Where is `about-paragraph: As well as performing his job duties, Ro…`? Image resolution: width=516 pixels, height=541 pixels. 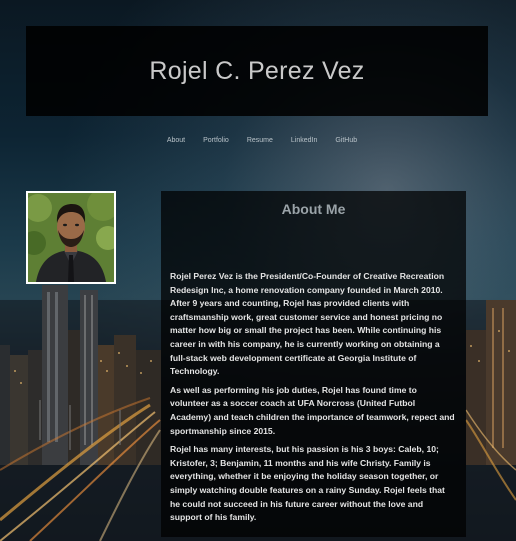 about-paragraph: As well as performing his job duties, Ro… is located at coordinates (312, 410).